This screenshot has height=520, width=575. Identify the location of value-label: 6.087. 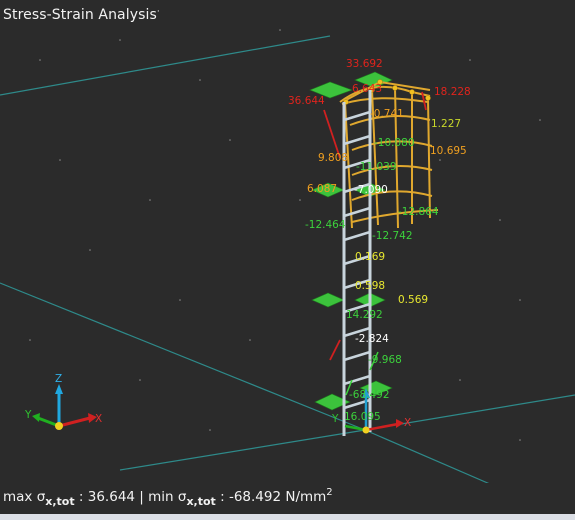
(322, 189).